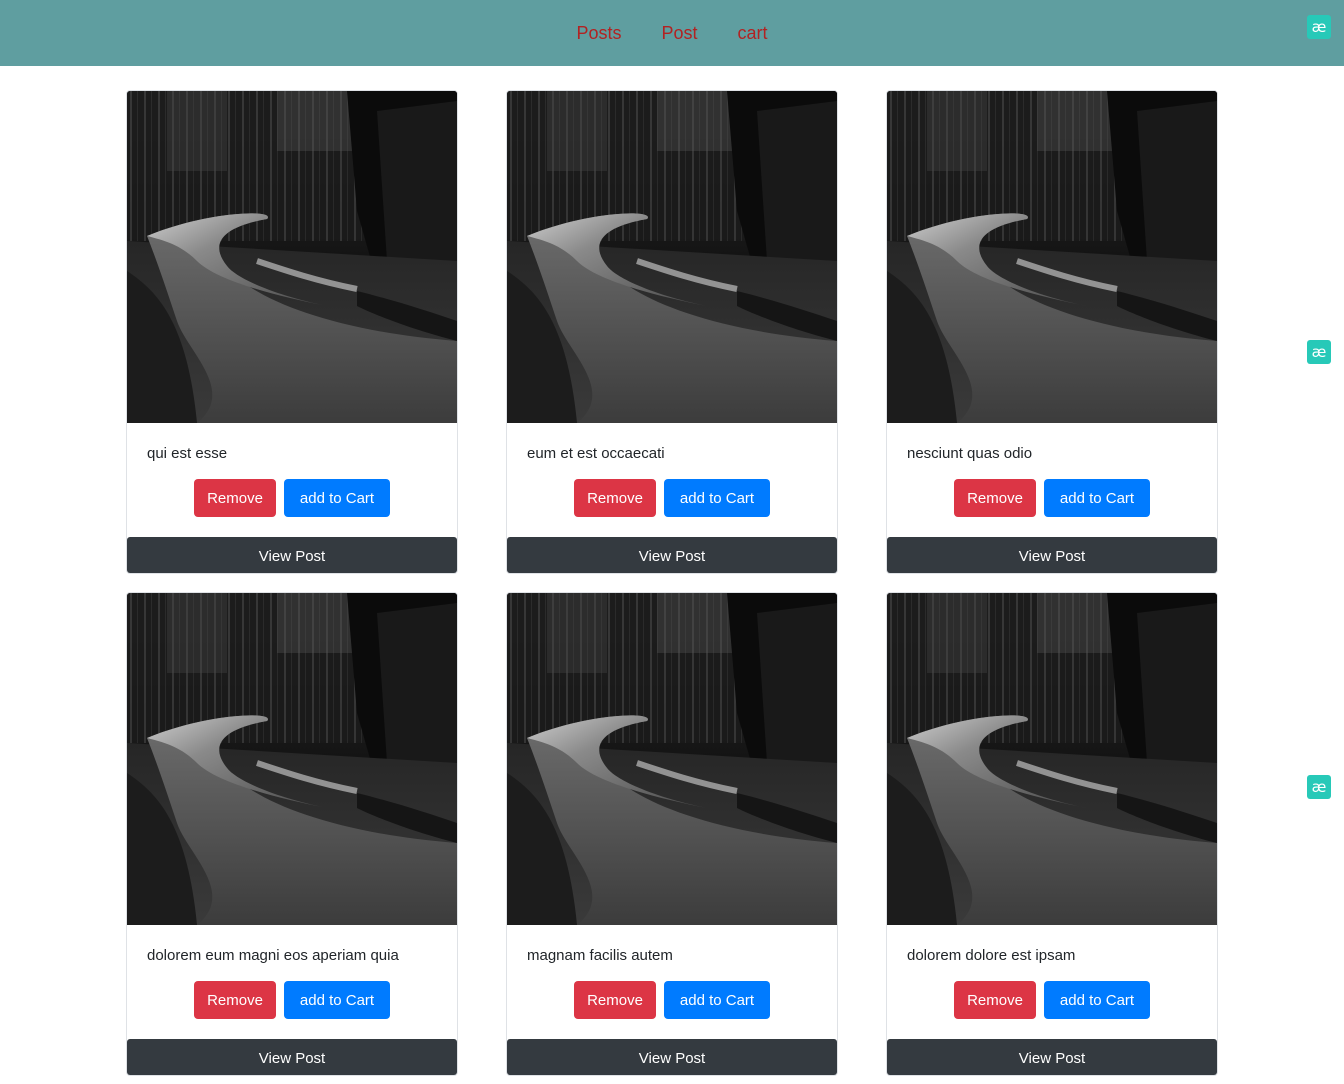 This screenshot has width=1344, height=1084. What do you see at coordinates (991, 955) in the screenshot?
I see `post-title: dolorem dolore est ipsam` at bounding box center [991, 955].